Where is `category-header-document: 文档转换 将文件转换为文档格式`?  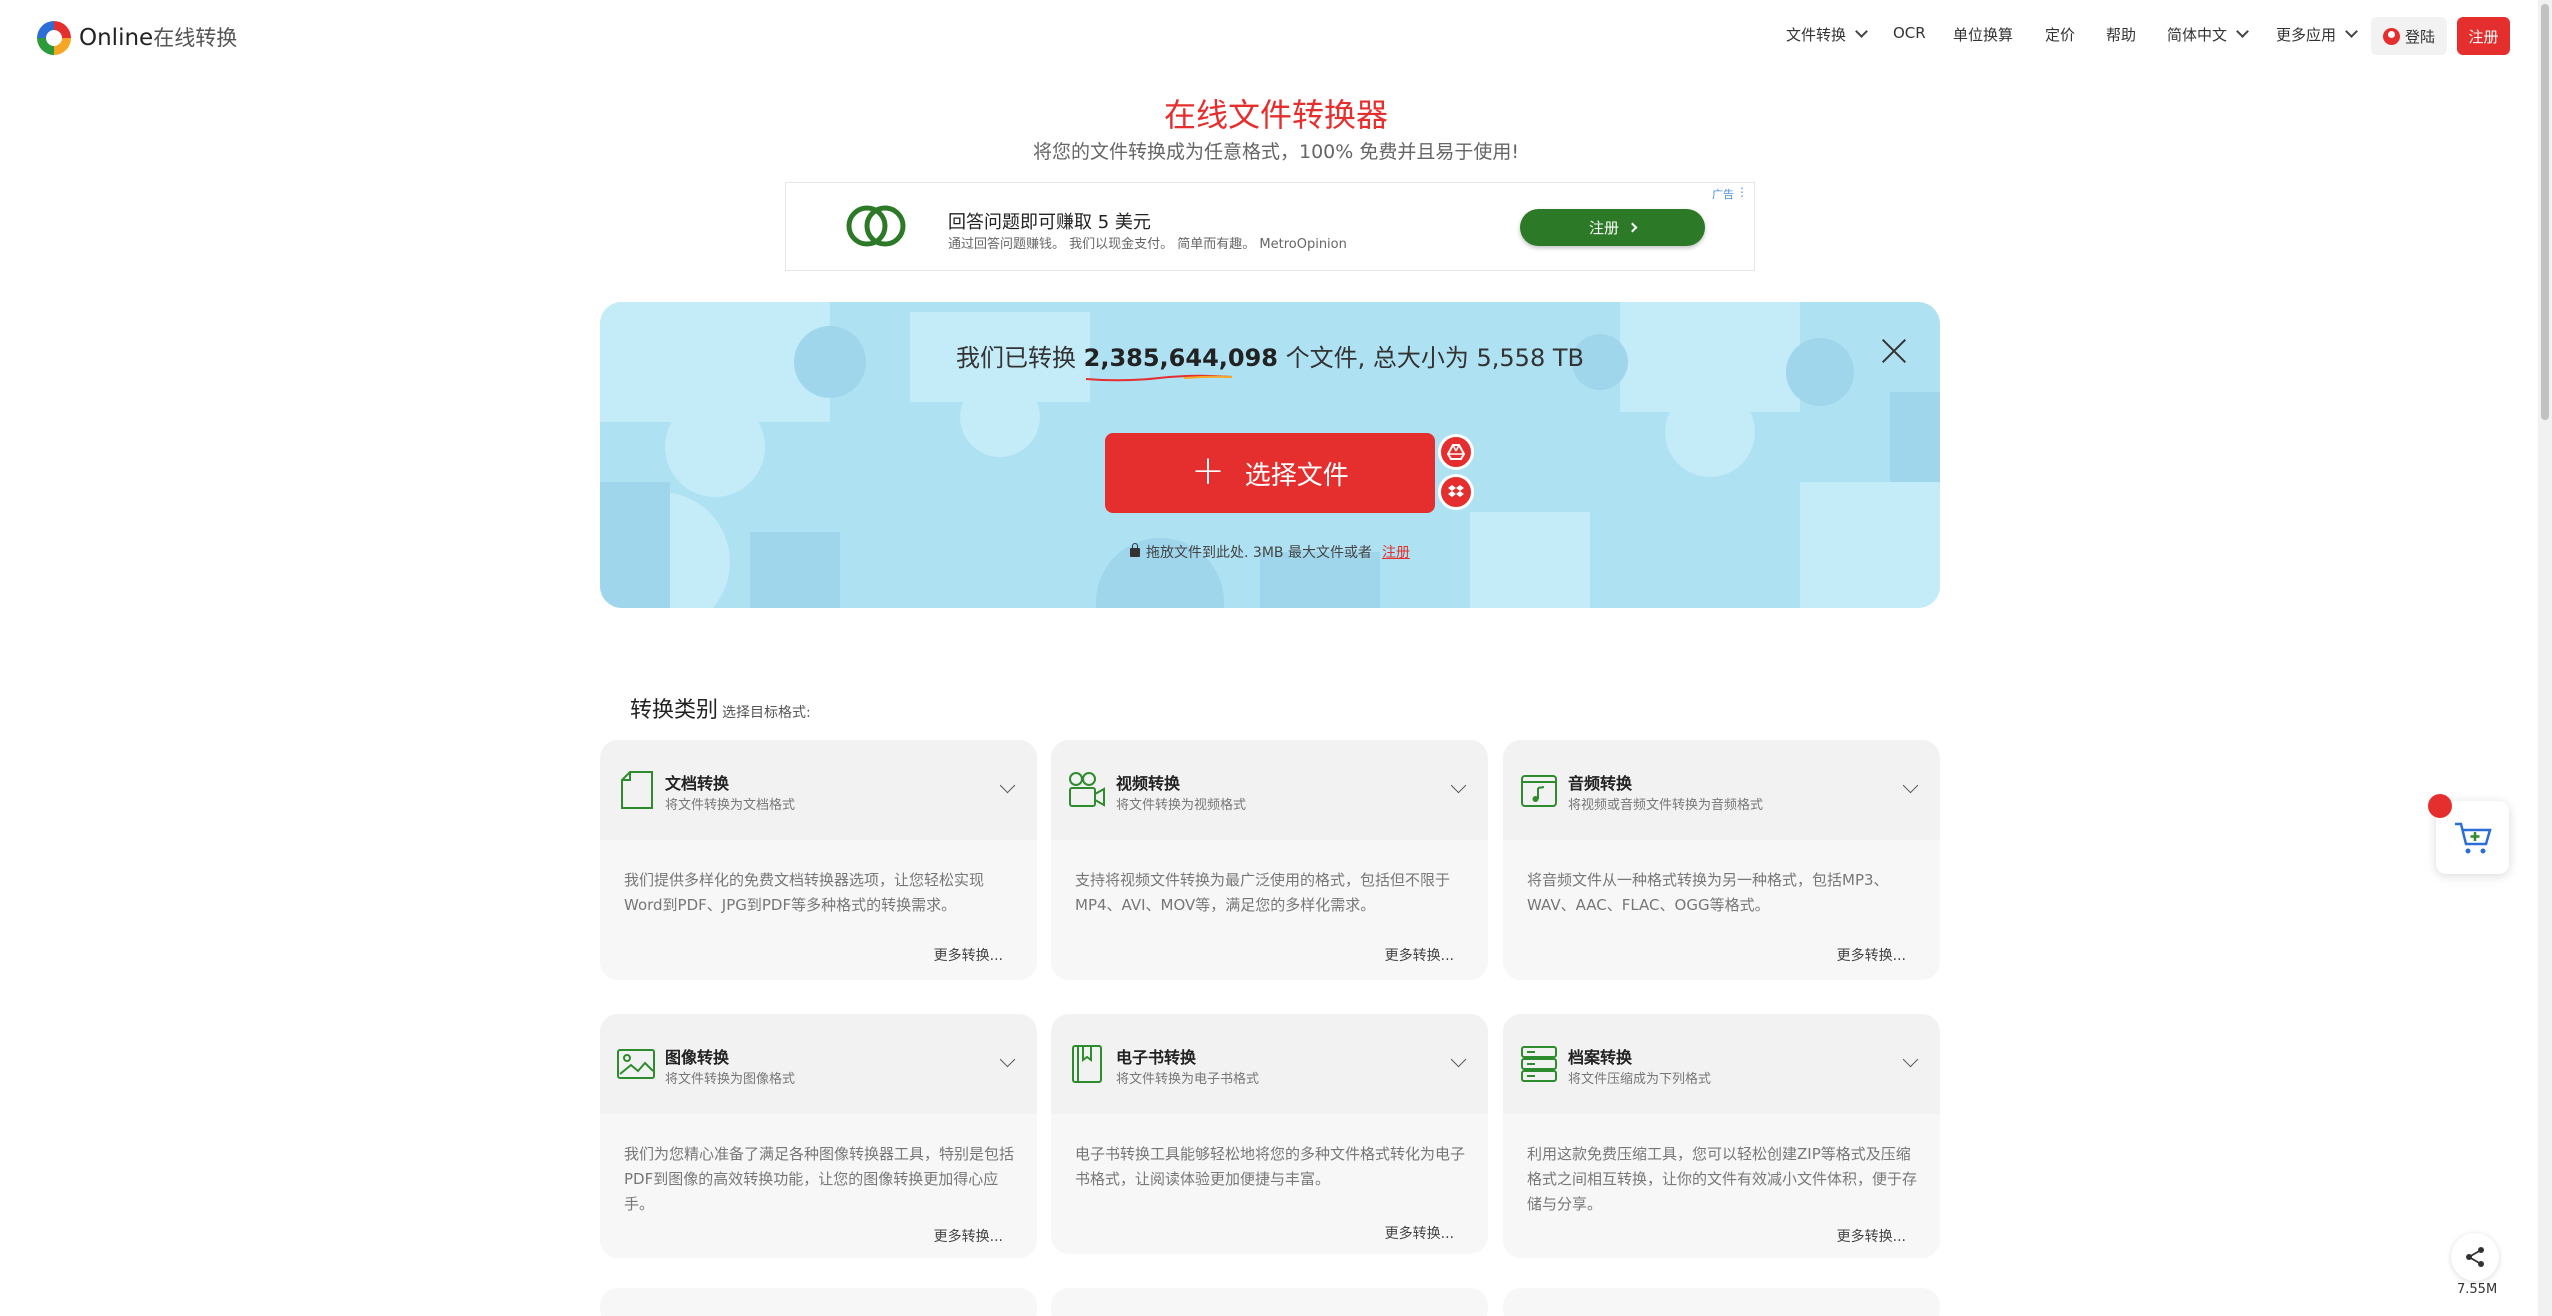
category-header-document: 文档转换 将文件转换为文档格式 is located at coordinates (818, 790).